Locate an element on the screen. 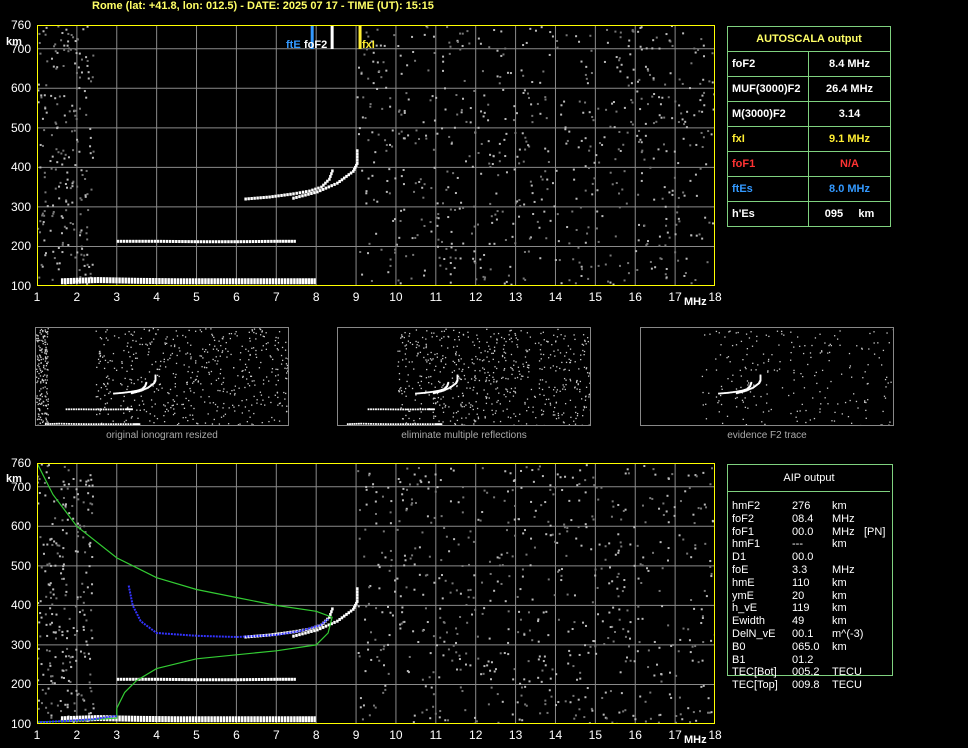 The image size is (968, 748). y-tick-label: 400 is located at coordinates (20, 167).